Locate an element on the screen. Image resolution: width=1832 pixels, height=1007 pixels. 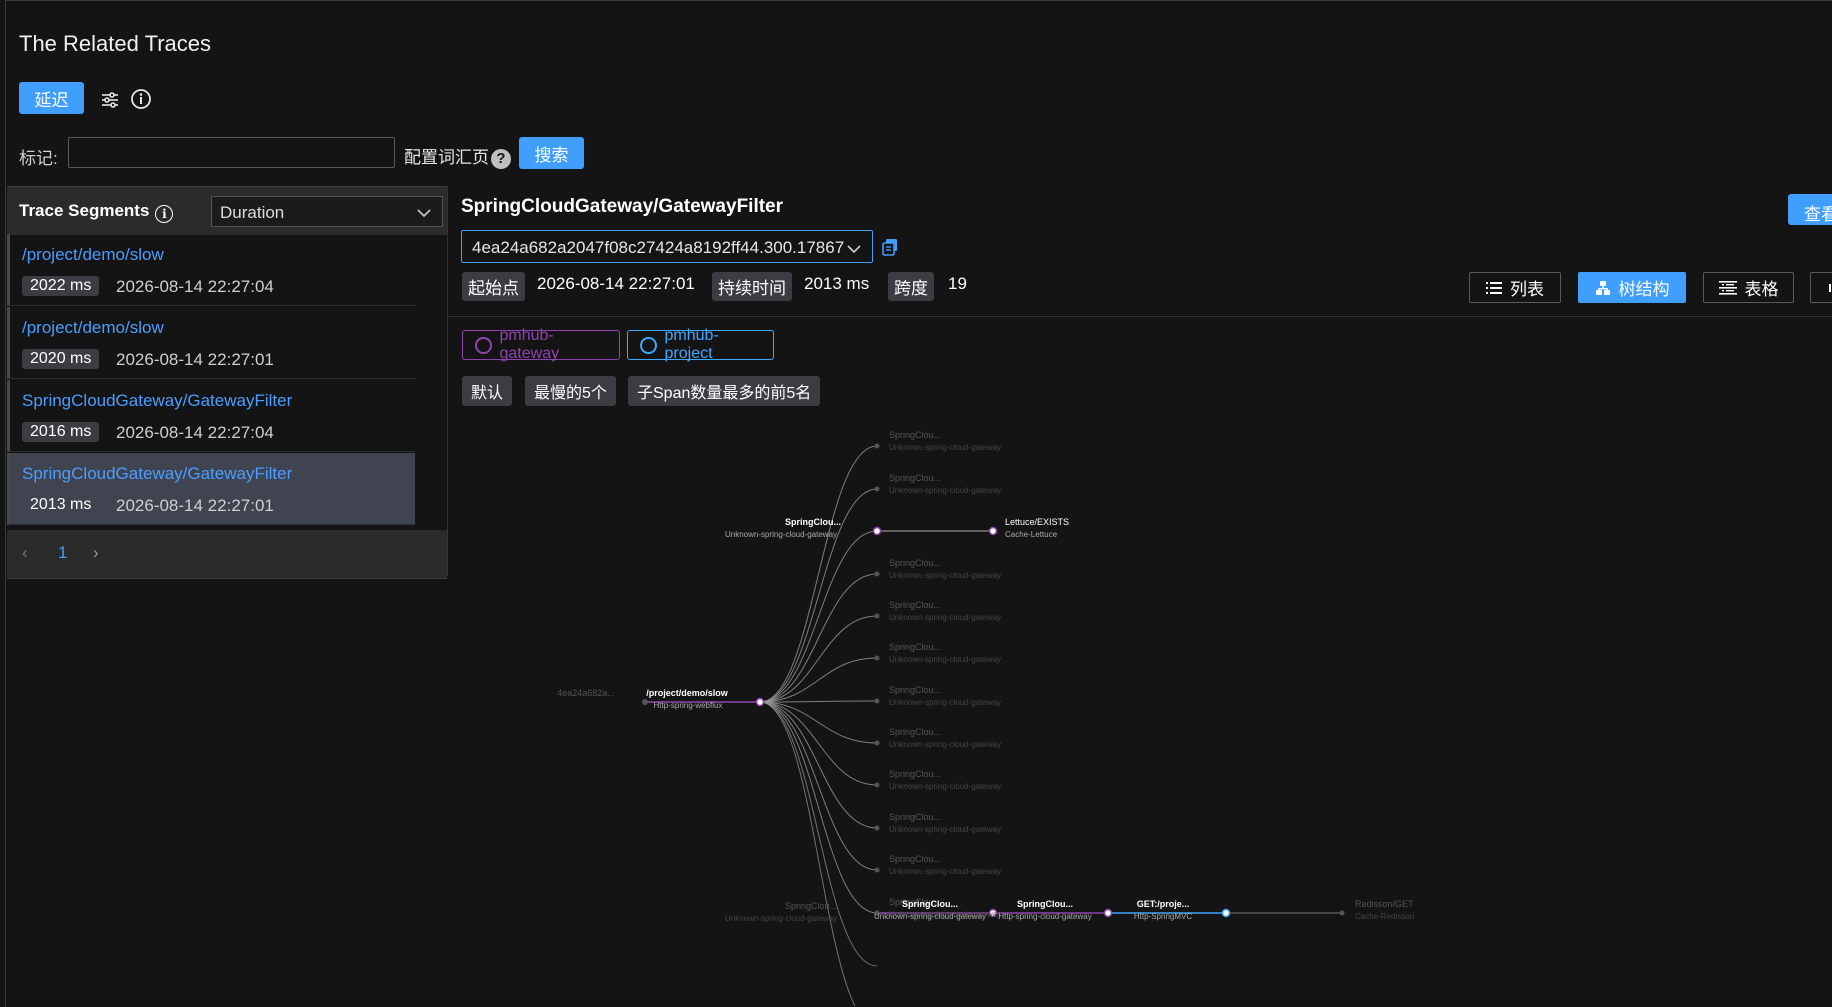
search-button: 搜索 is located at coordinates (551, 153).